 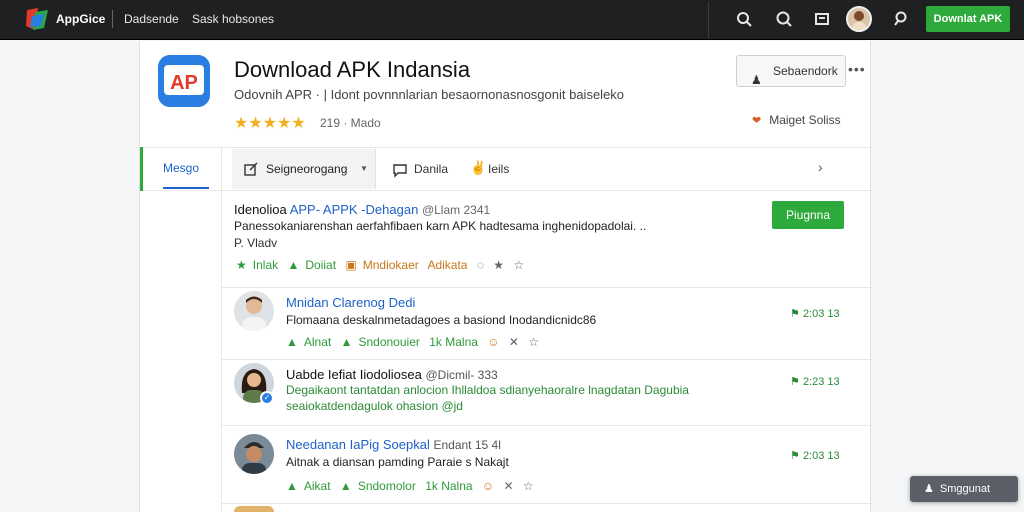 I want to click on sort-label: Seigneorogang, so click(x=307, y=169).